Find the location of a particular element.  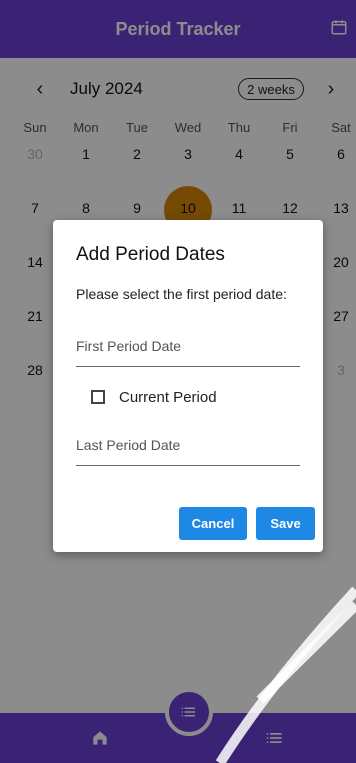

dialog-subtitle: Please select the first period date: is located at coordinates (181, 294).